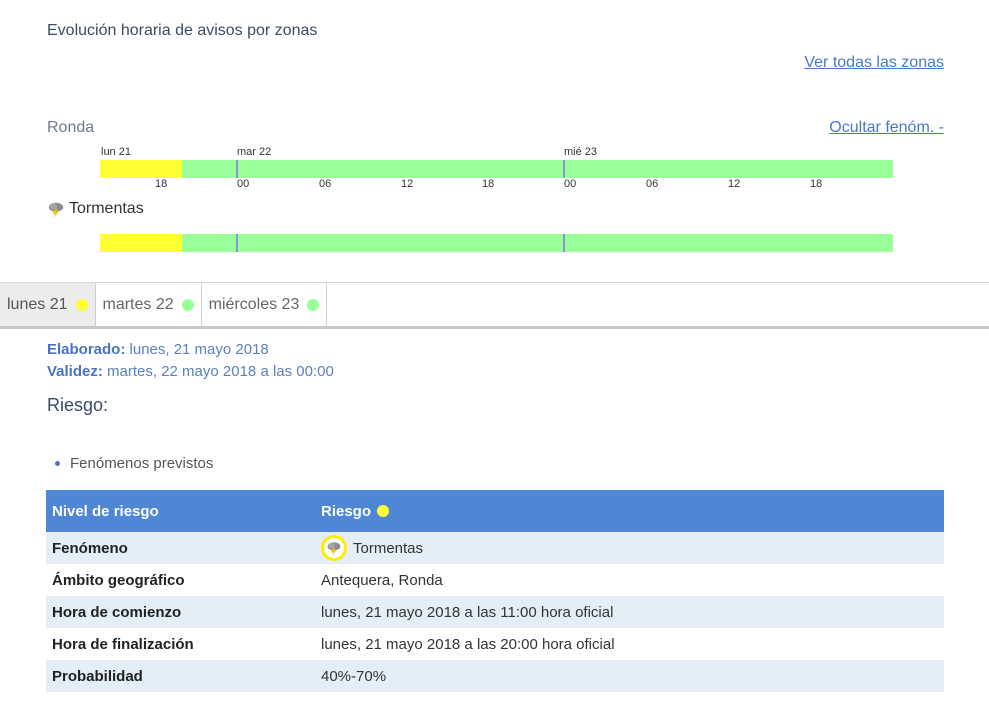 Image resolution: width=989 pixels, height=711 pixels. I want to click on table-row: Probabilidad 40%-70%, so click(495, 676).